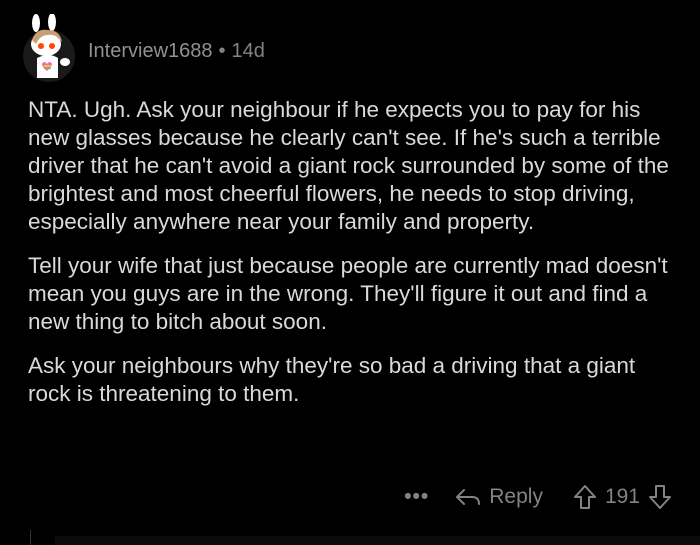 This screenshot has width=700, height=545. Describe the element at coordinates (150, 51) in the screenshot. I see `author-username: Interview1688` at that location.